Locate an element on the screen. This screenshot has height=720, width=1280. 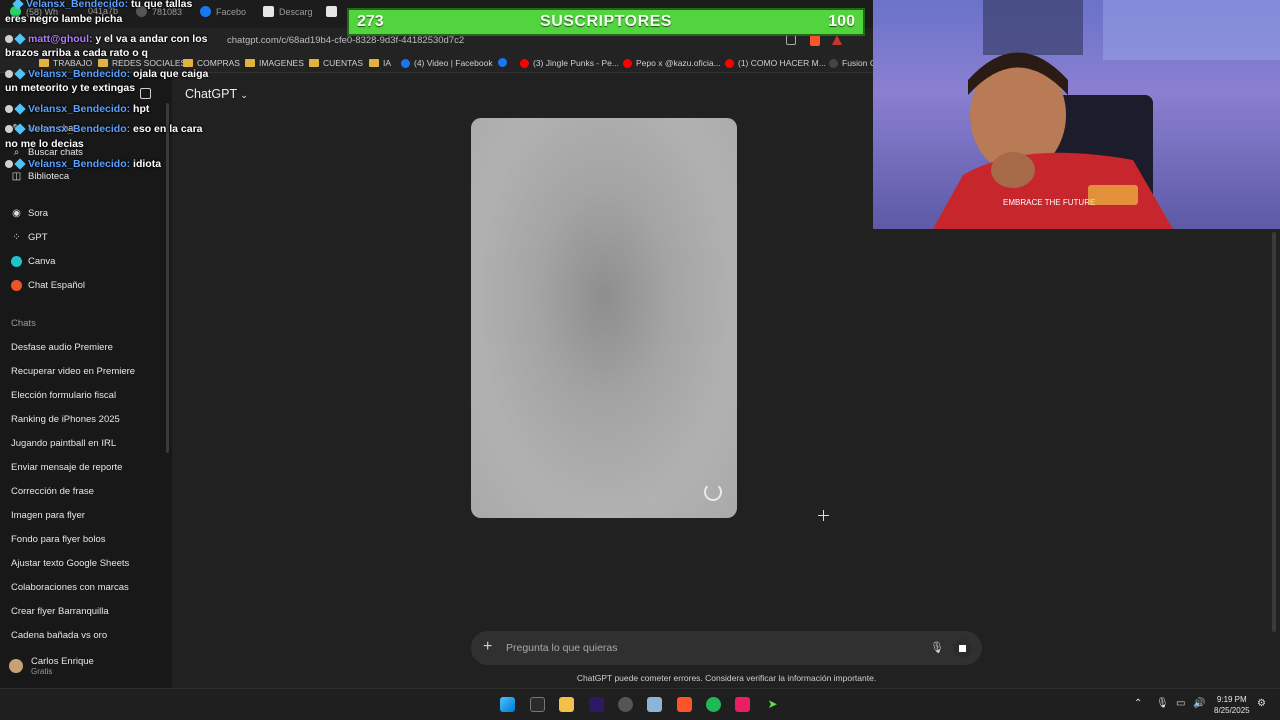
webcam-person-illustration: EMBRACE THE FUTURE is located at coordinates (1106, 114).